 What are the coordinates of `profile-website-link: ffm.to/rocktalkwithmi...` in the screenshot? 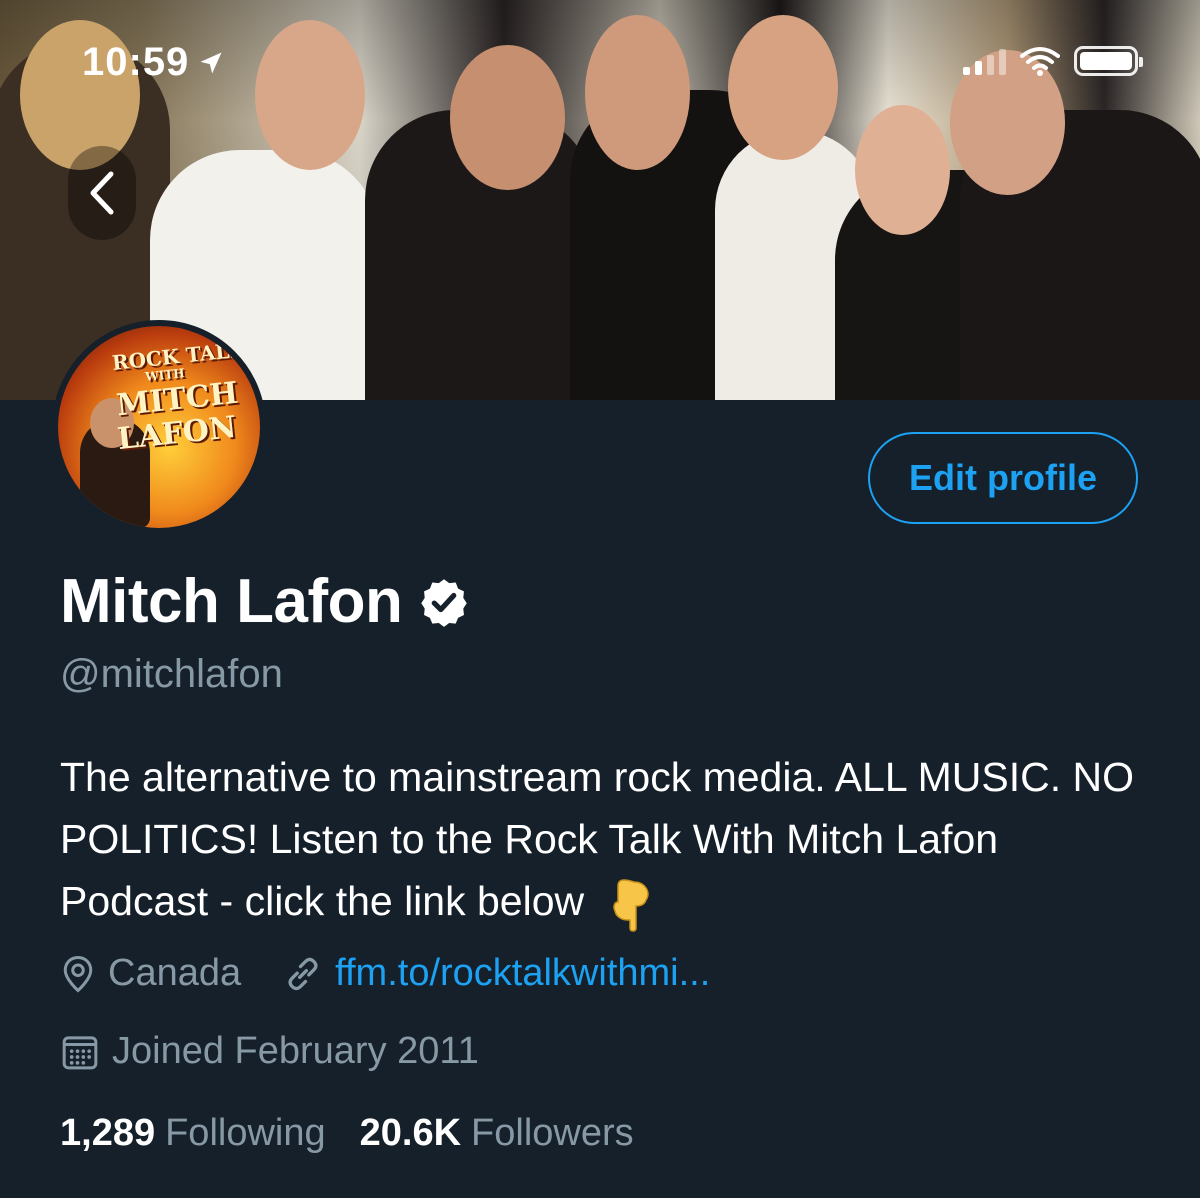 It's located at (522, 973).